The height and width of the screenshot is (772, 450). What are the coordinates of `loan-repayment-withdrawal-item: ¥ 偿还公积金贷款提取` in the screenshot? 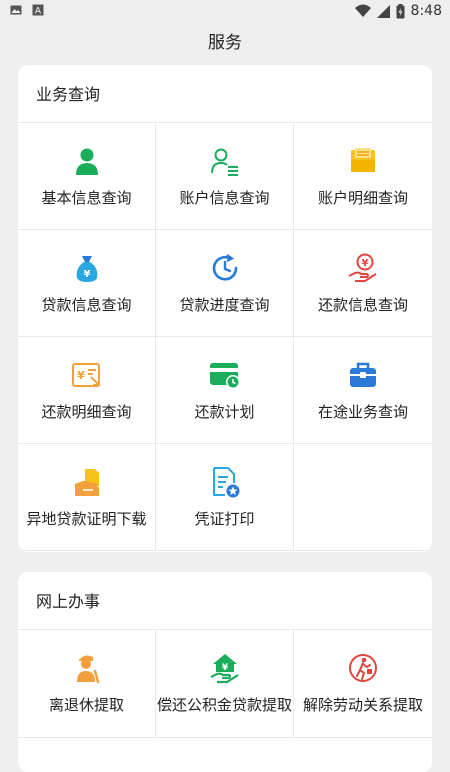 It's located at (225, 684).